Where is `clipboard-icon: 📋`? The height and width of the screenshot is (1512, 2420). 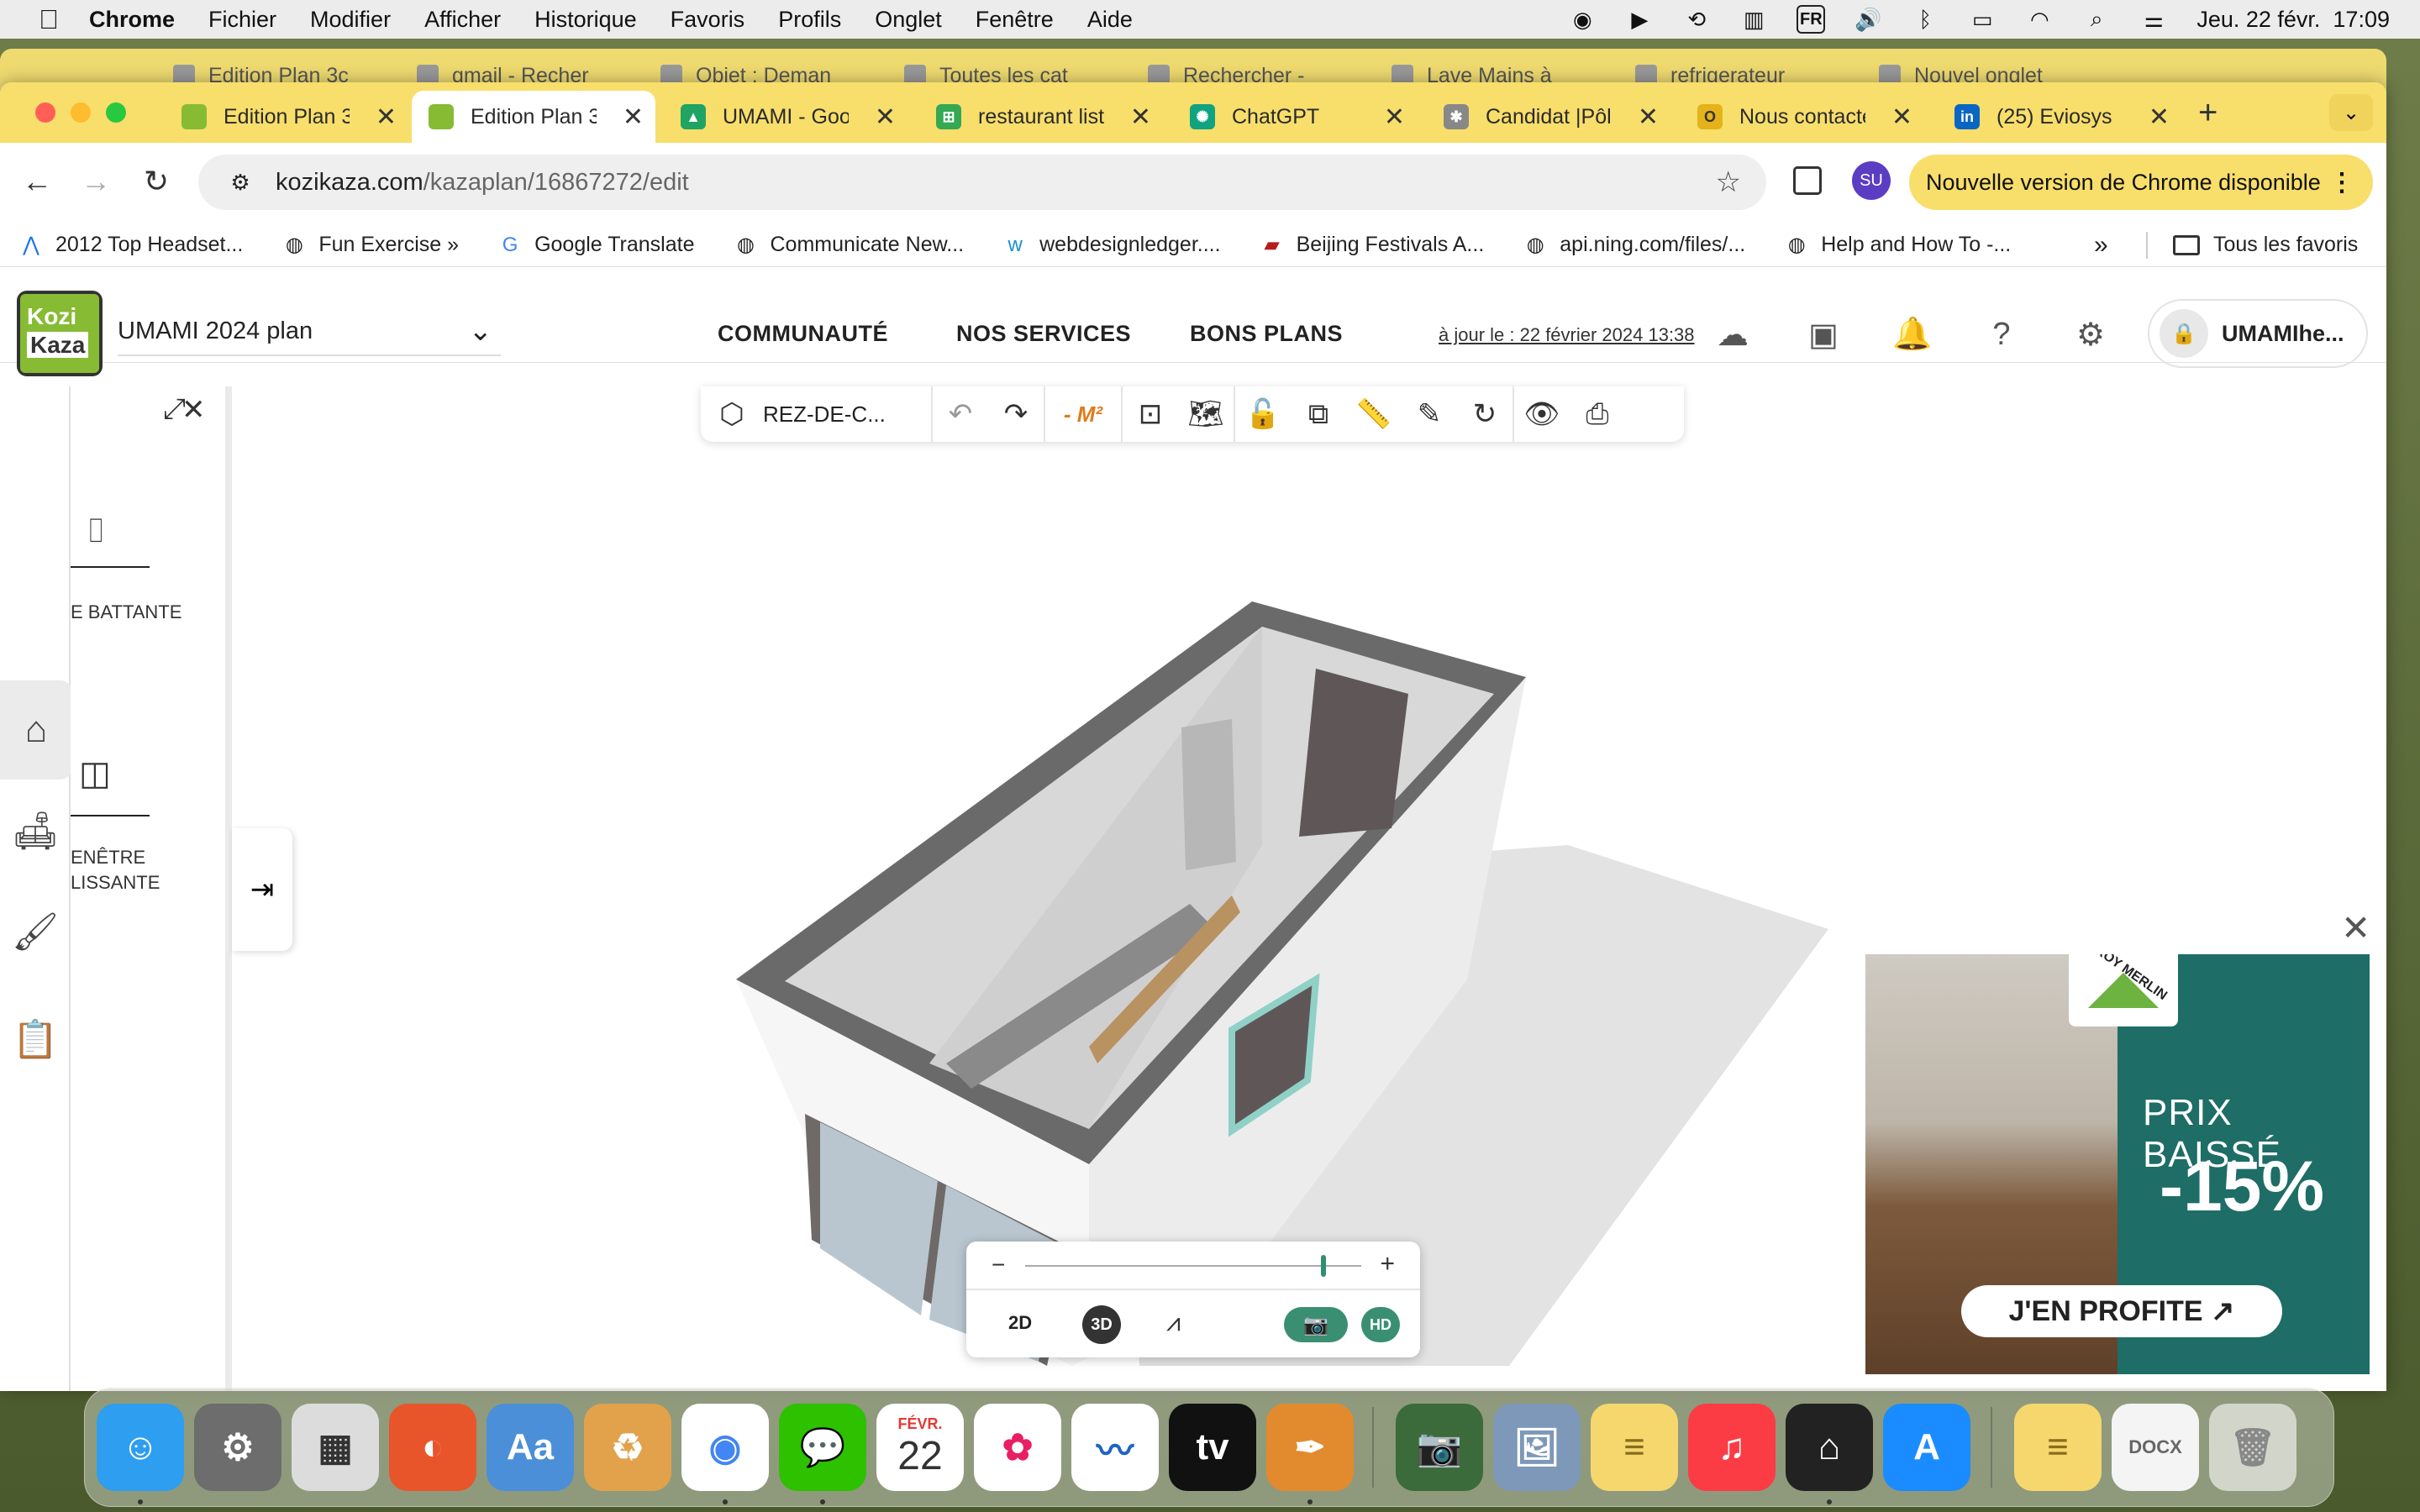
clipboard-icon: 📋 is located at coordinates (35, 1039).